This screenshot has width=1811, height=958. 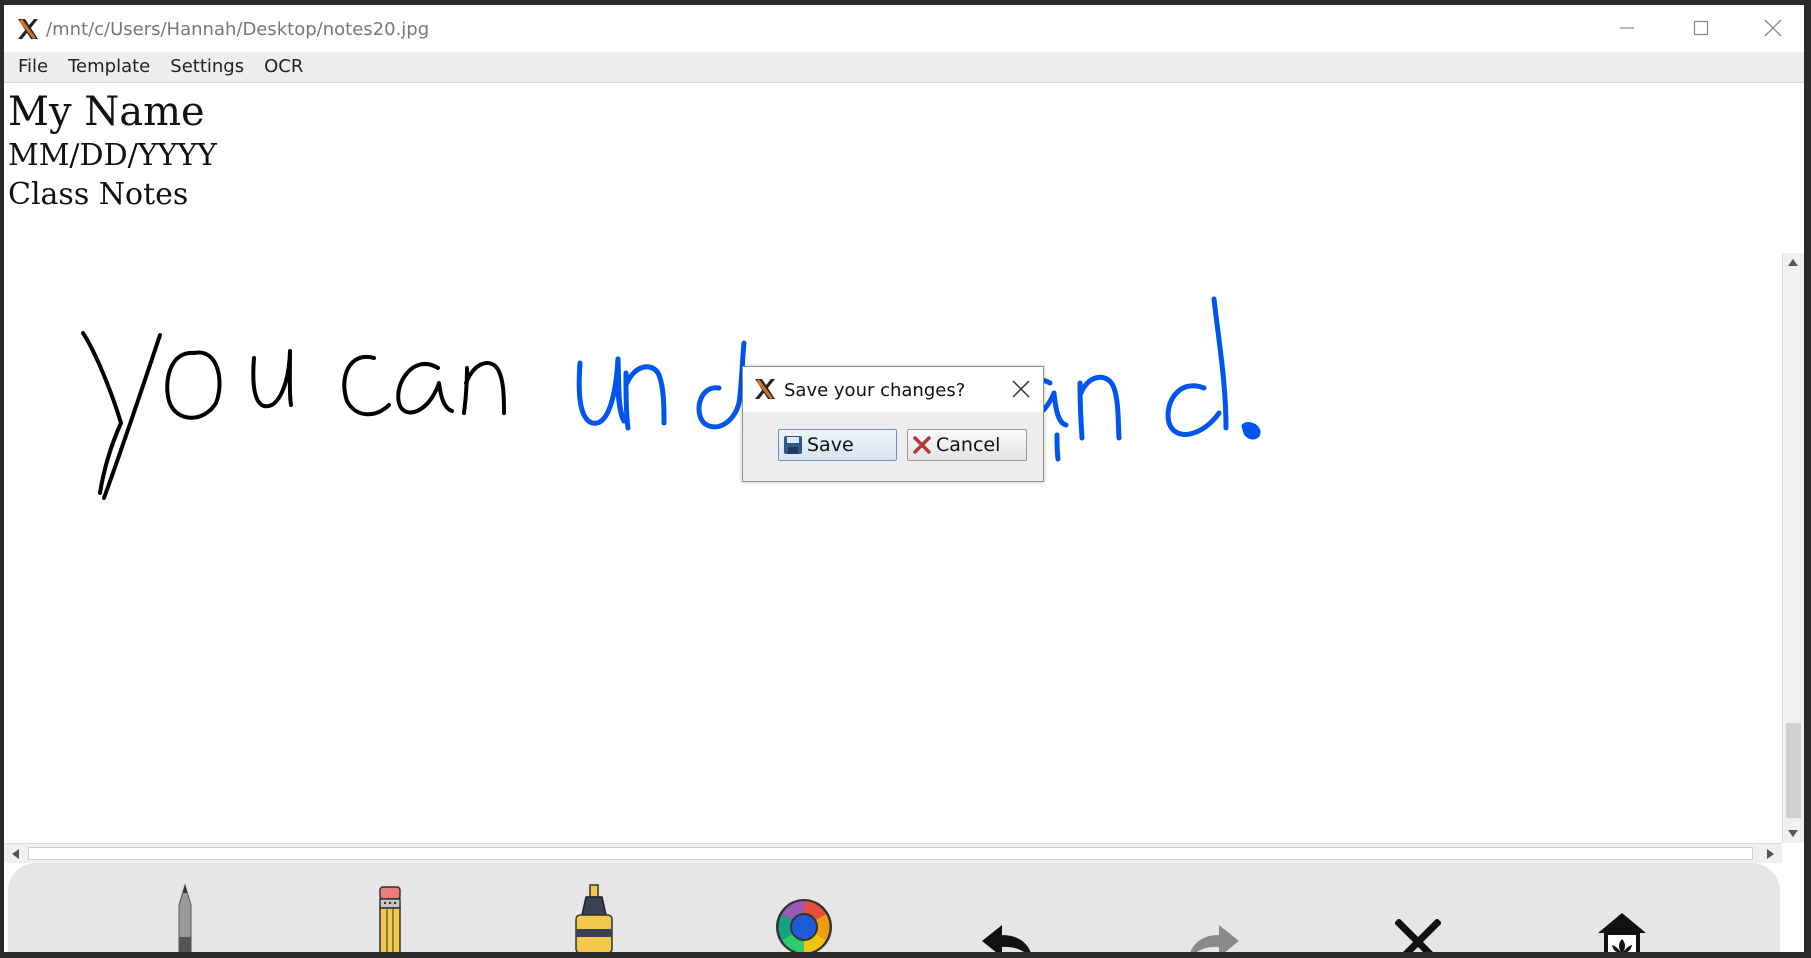 What do you see at coordinates (904, 28) in the screenshot?
I see `title-bar: /mnt/c/Users/Hannah/Desktop/notes20.jpg` at bounding box center [904, 28].